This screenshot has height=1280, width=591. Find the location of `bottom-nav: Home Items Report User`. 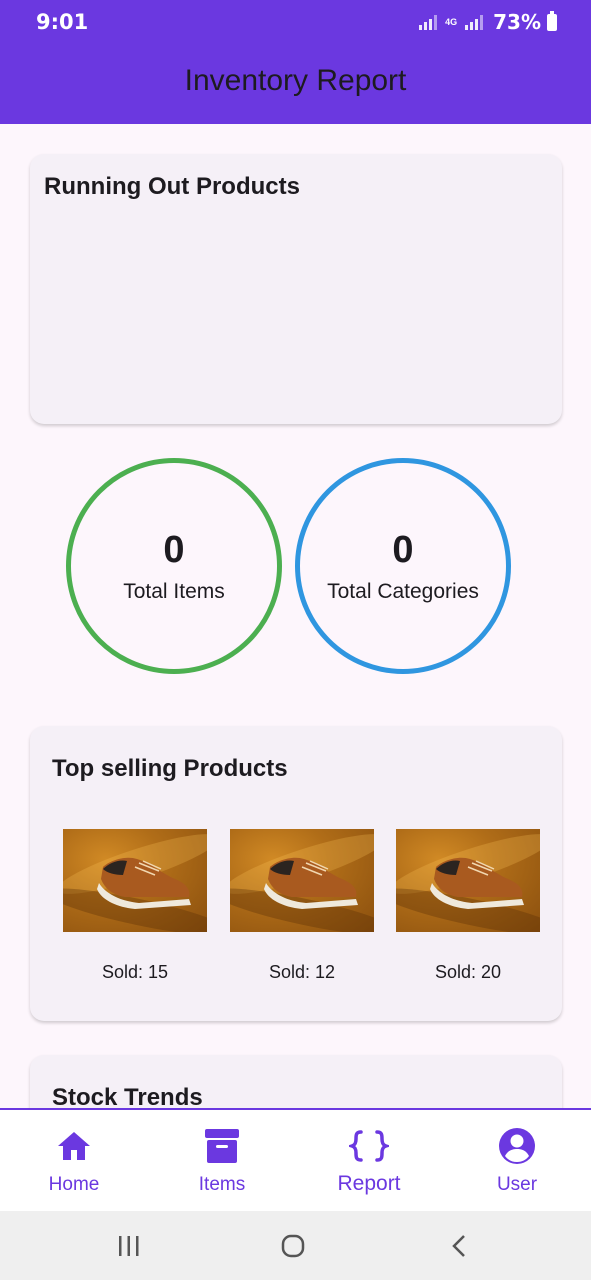

bottom-nav: Home Items Report User is located at coordinates (295, 1160).